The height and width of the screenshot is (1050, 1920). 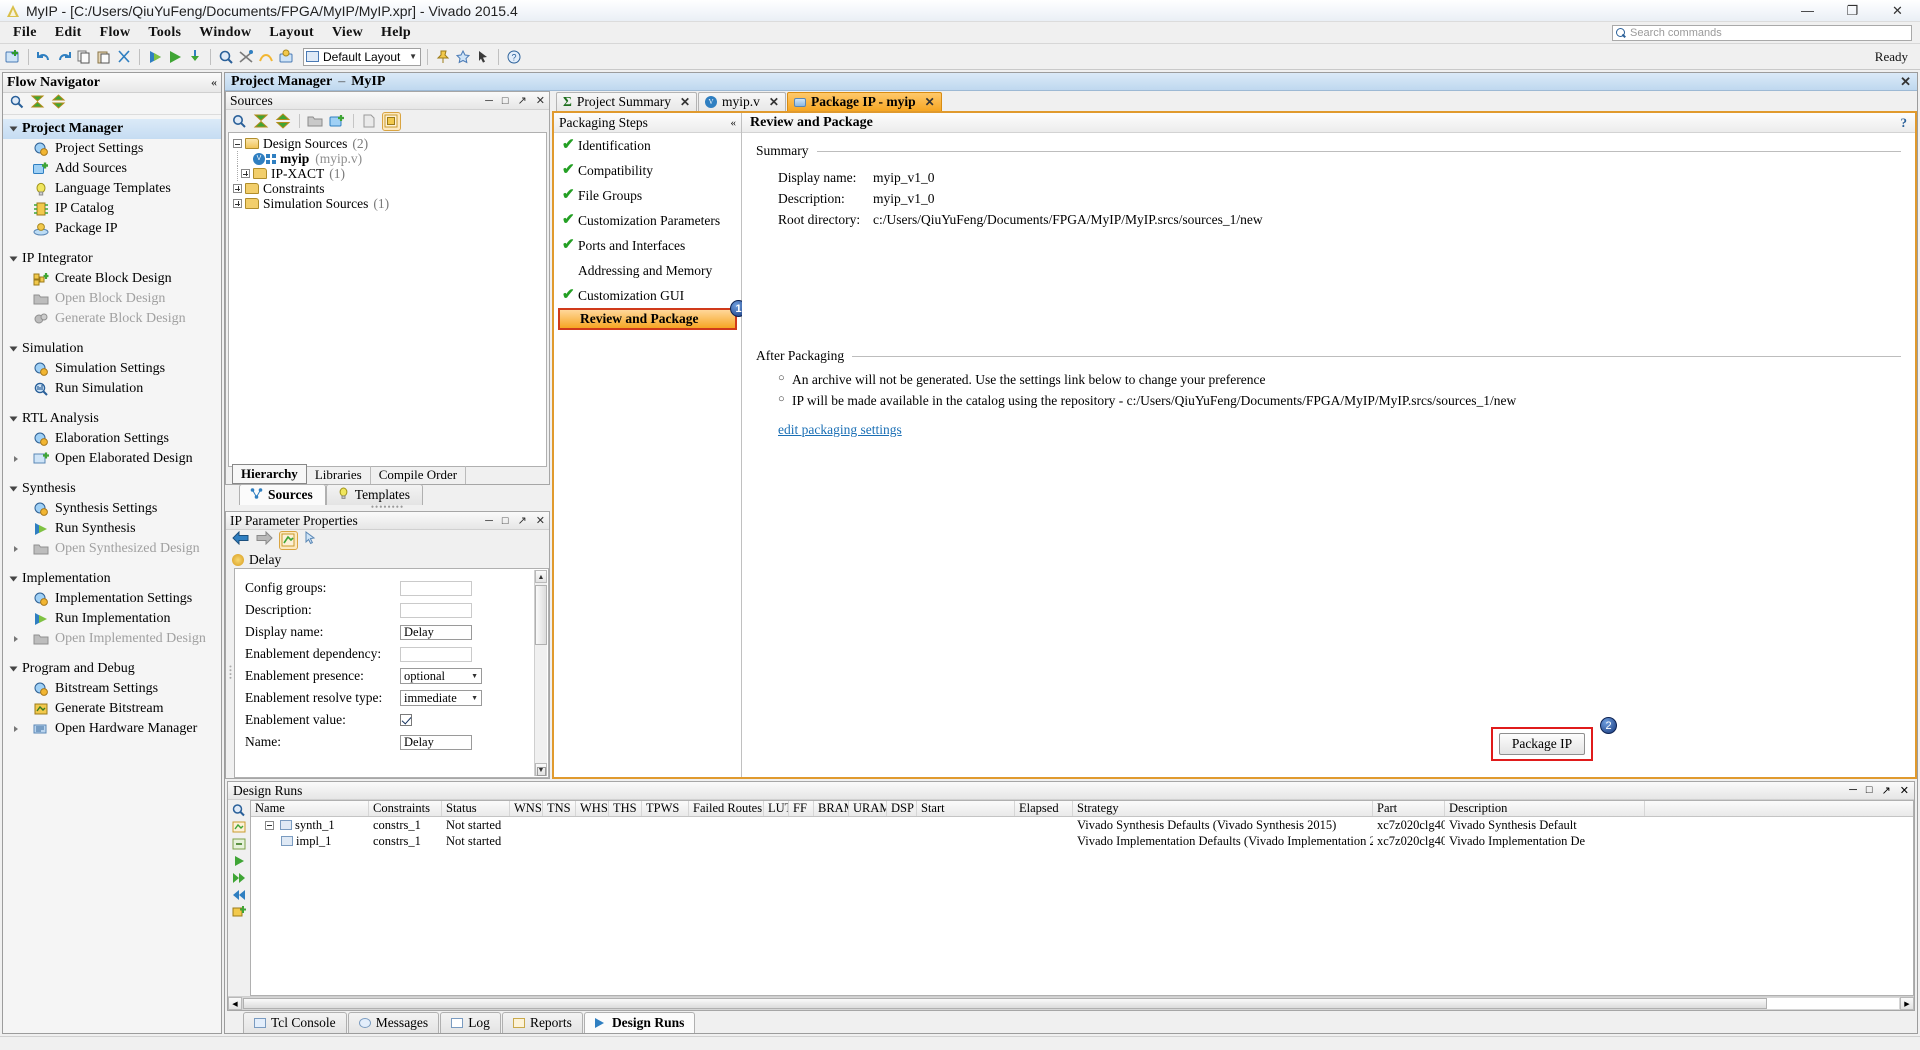 What do you see at coordinates (269, 474) in the screenshot?
I see `sources-filter-tab-hierarchy: Hierarchy` at bounding box center [269, 474].